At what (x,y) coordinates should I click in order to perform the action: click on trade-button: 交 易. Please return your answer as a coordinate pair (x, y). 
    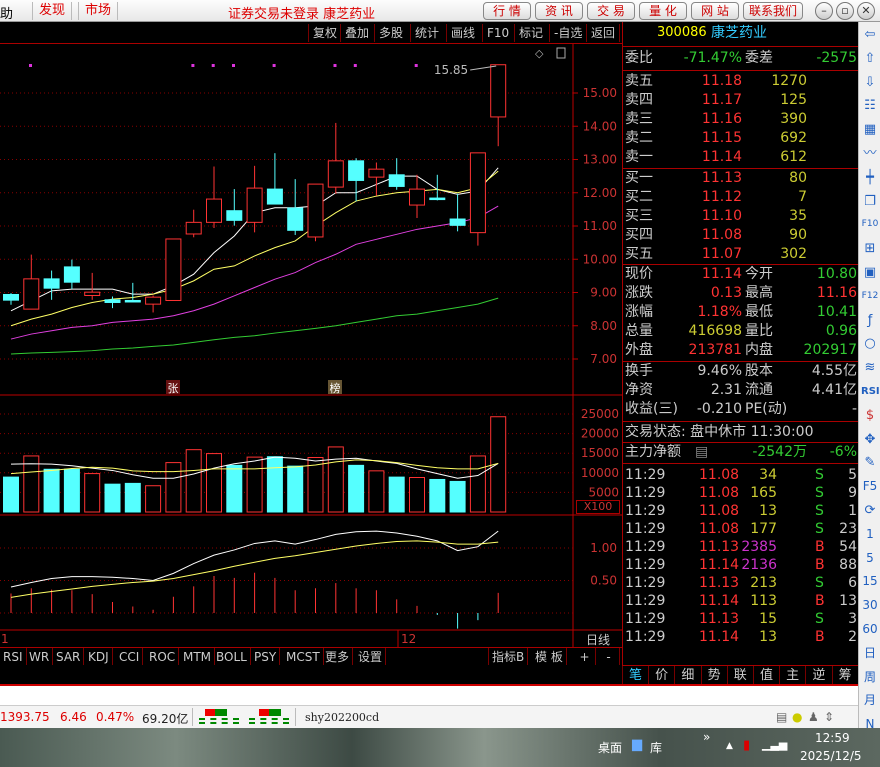
    Looking at the image, I should click on (611, 11).